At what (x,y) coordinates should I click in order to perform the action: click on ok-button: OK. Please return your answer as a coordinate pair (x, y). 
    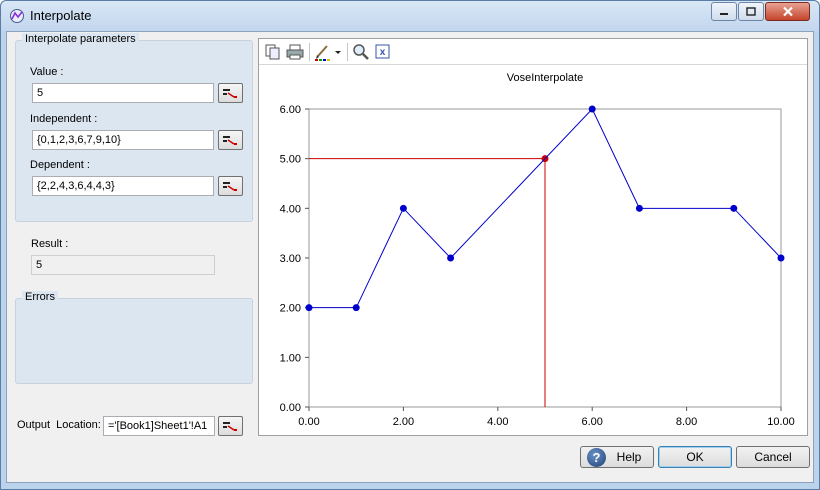
    Looking at the image, I should click on (695, 457).